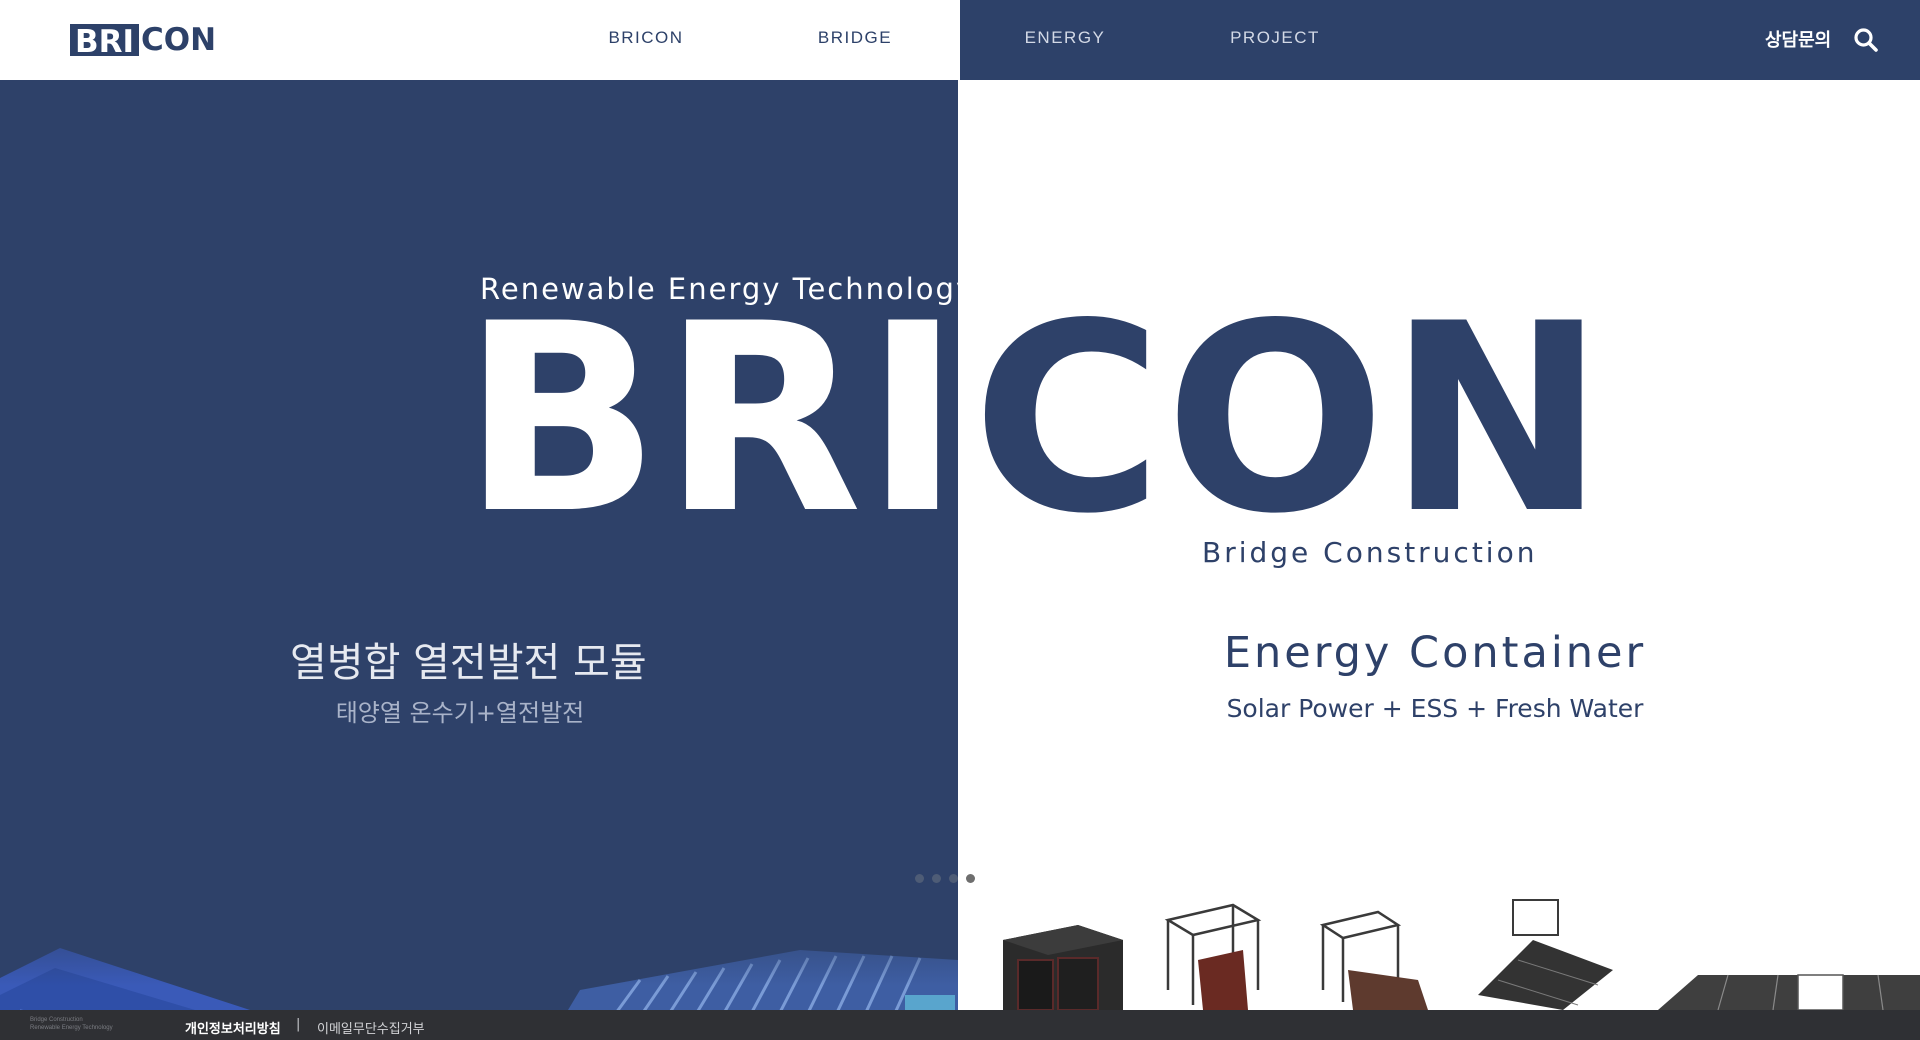 Image resolution: width=1920 pixels, height=1040 pixels. Describe the element at coordinates (1435, 653) in the screenshot. I see `right-panel-title: Energy Container` at that location.